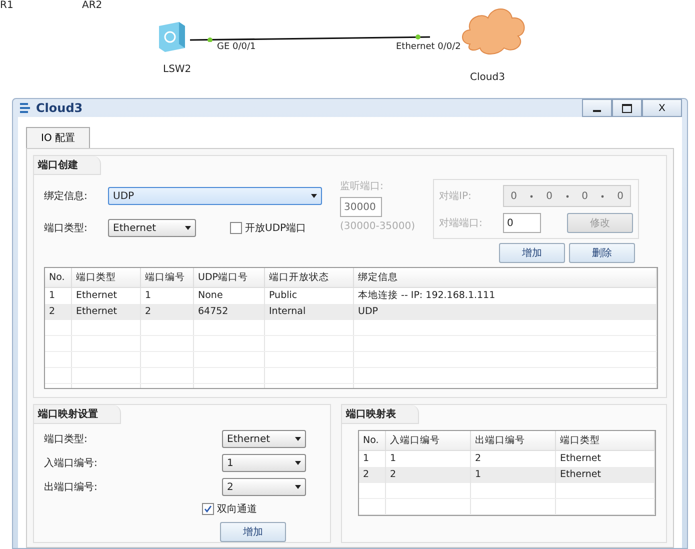  I want to click on column-header: UDP端口号, so click(229, 278).